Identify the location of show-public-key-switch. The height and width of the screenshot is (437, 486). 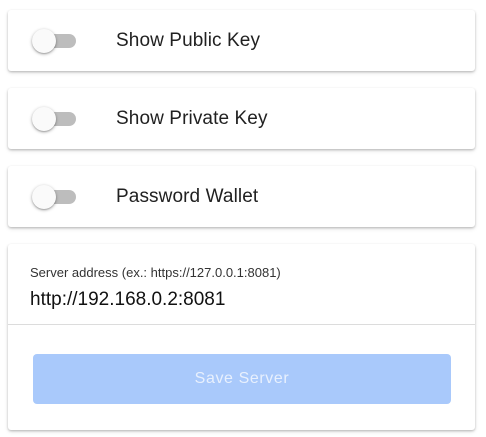
(58, 41).